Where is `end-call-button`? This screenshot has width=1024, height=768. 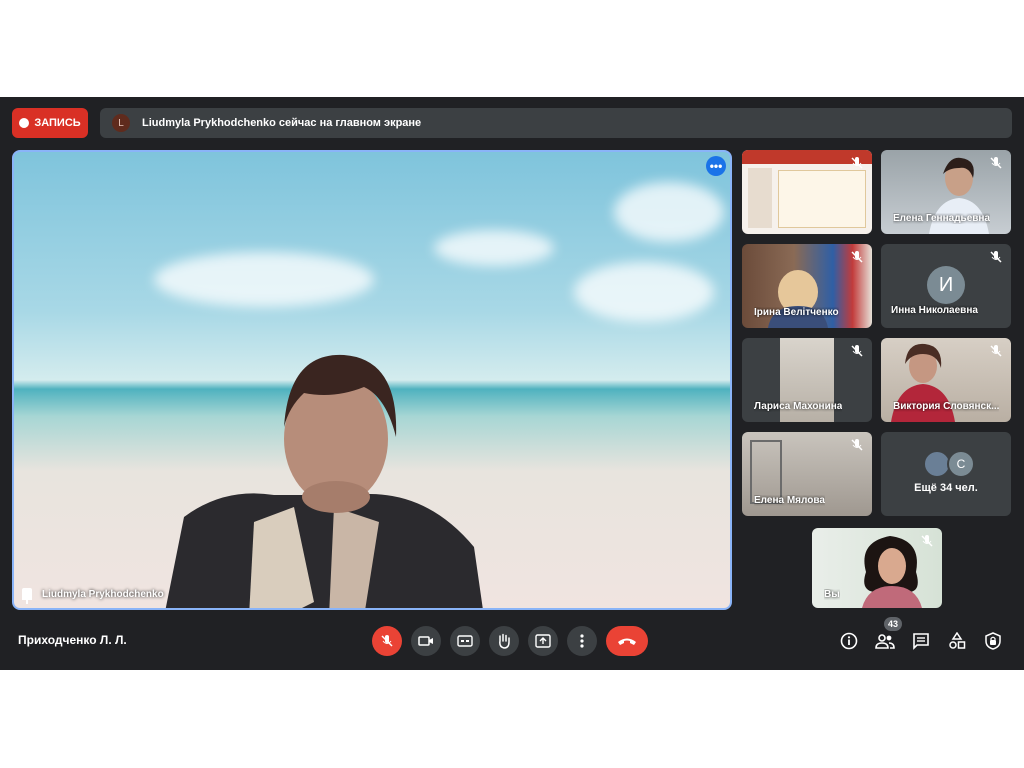 end-call-button is located at coordinates (627, 641).